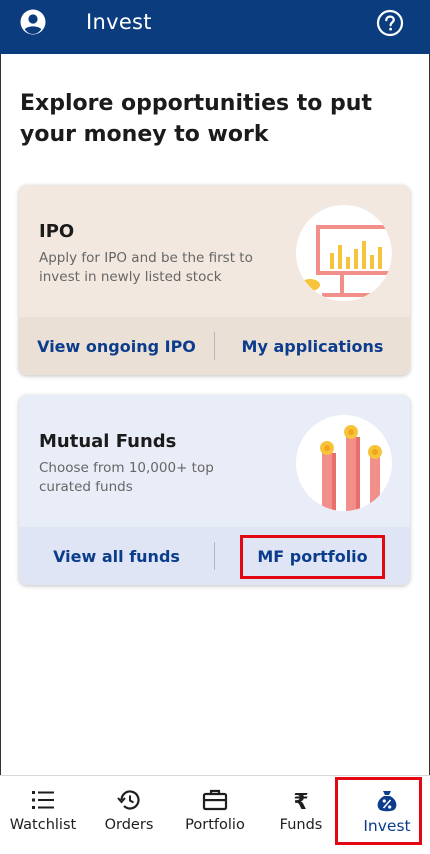 This screenshot has height=854, width=430. Describe the element at coordinates (108, 441) in the screenshot. I see `card-title: Mutual Funds` at that location.